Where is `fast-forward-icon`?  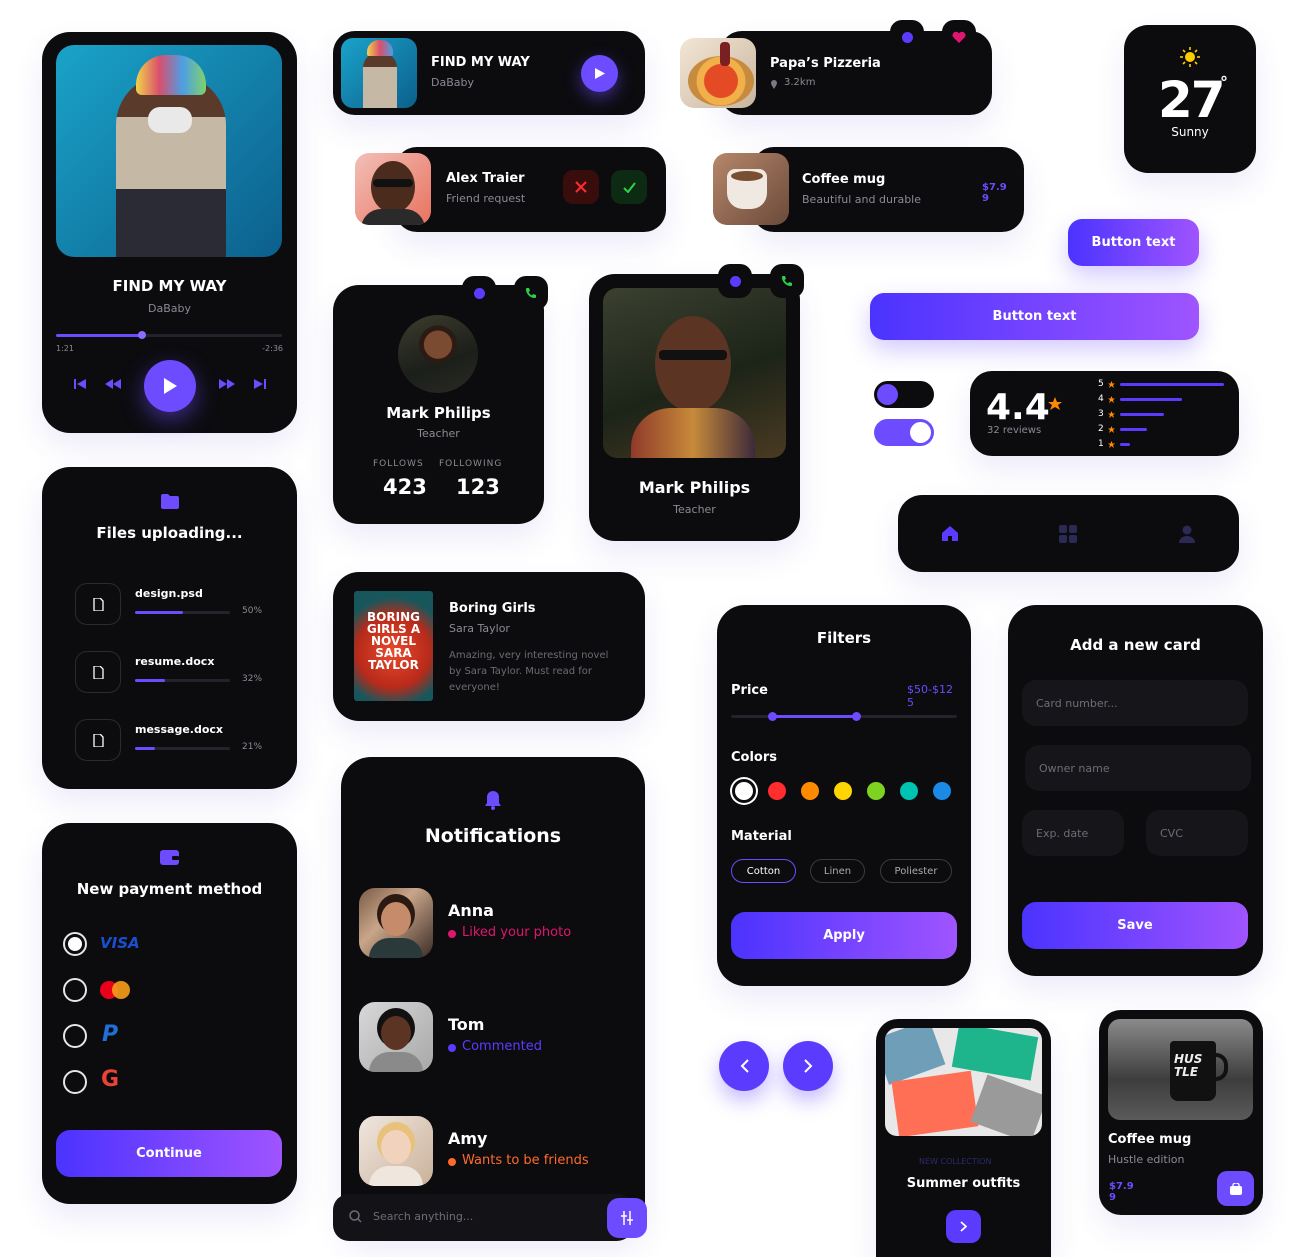 fast-forward-icon is located at coordinates (227, 384).